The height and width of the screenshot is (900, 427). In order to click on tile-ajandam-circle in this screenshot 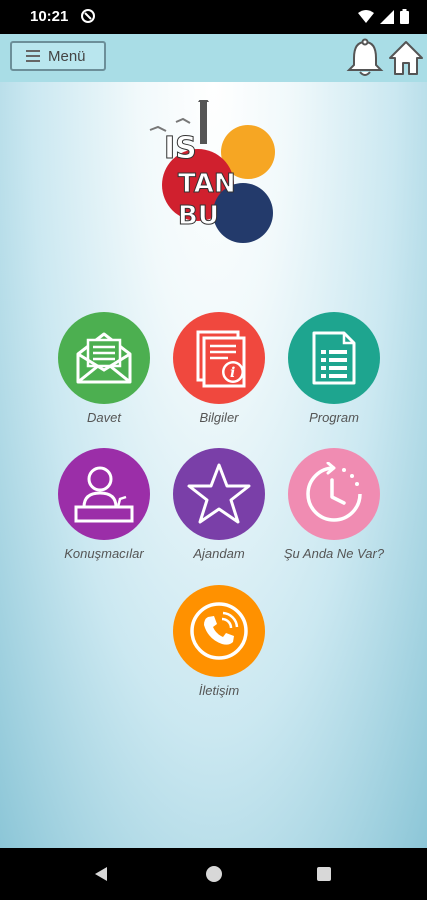, I will do `click(219, 494)`.